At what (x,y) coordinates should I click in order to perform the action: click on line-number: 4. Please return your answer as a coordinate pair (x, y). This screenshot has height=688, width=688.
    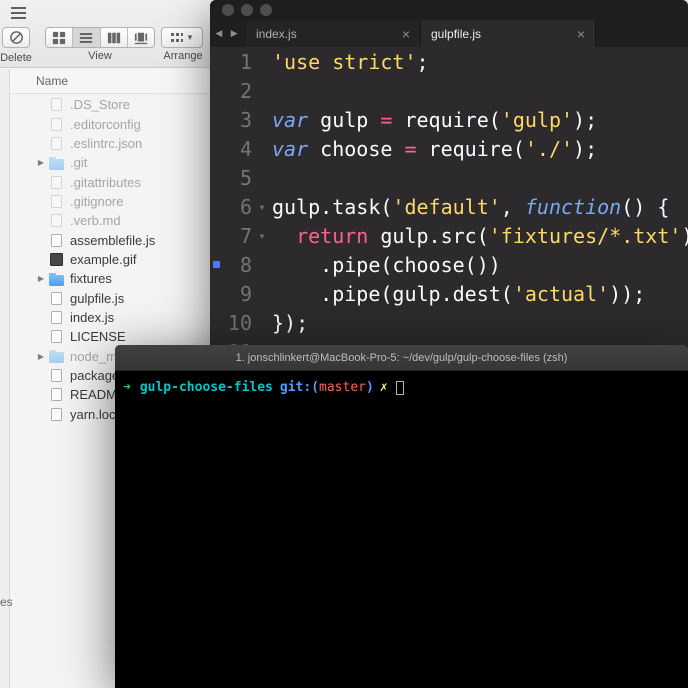
    Looking at the image, I should click on (245, 148).